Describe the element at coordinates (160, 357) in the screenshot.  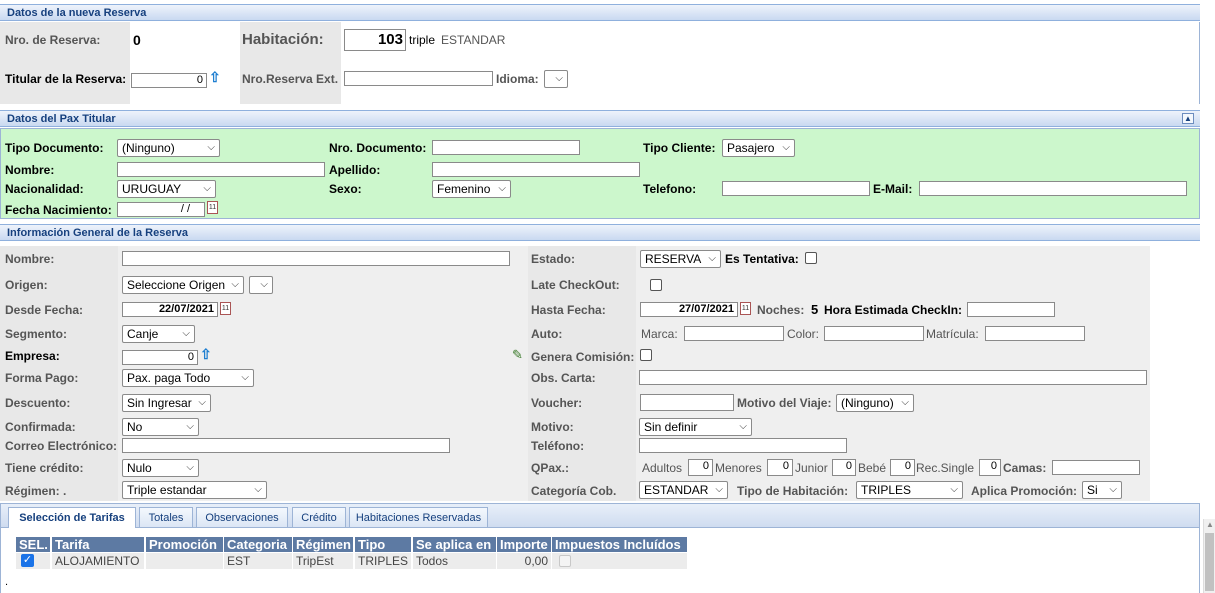
I see `empresa-field: 0` at that location.